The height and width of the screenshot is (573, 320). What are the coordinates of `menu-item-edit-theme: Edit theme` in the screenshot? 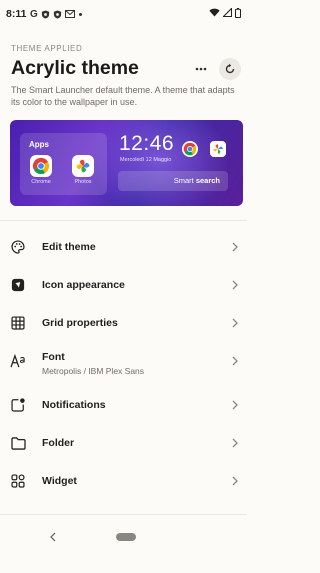 It's located at (123, 247).